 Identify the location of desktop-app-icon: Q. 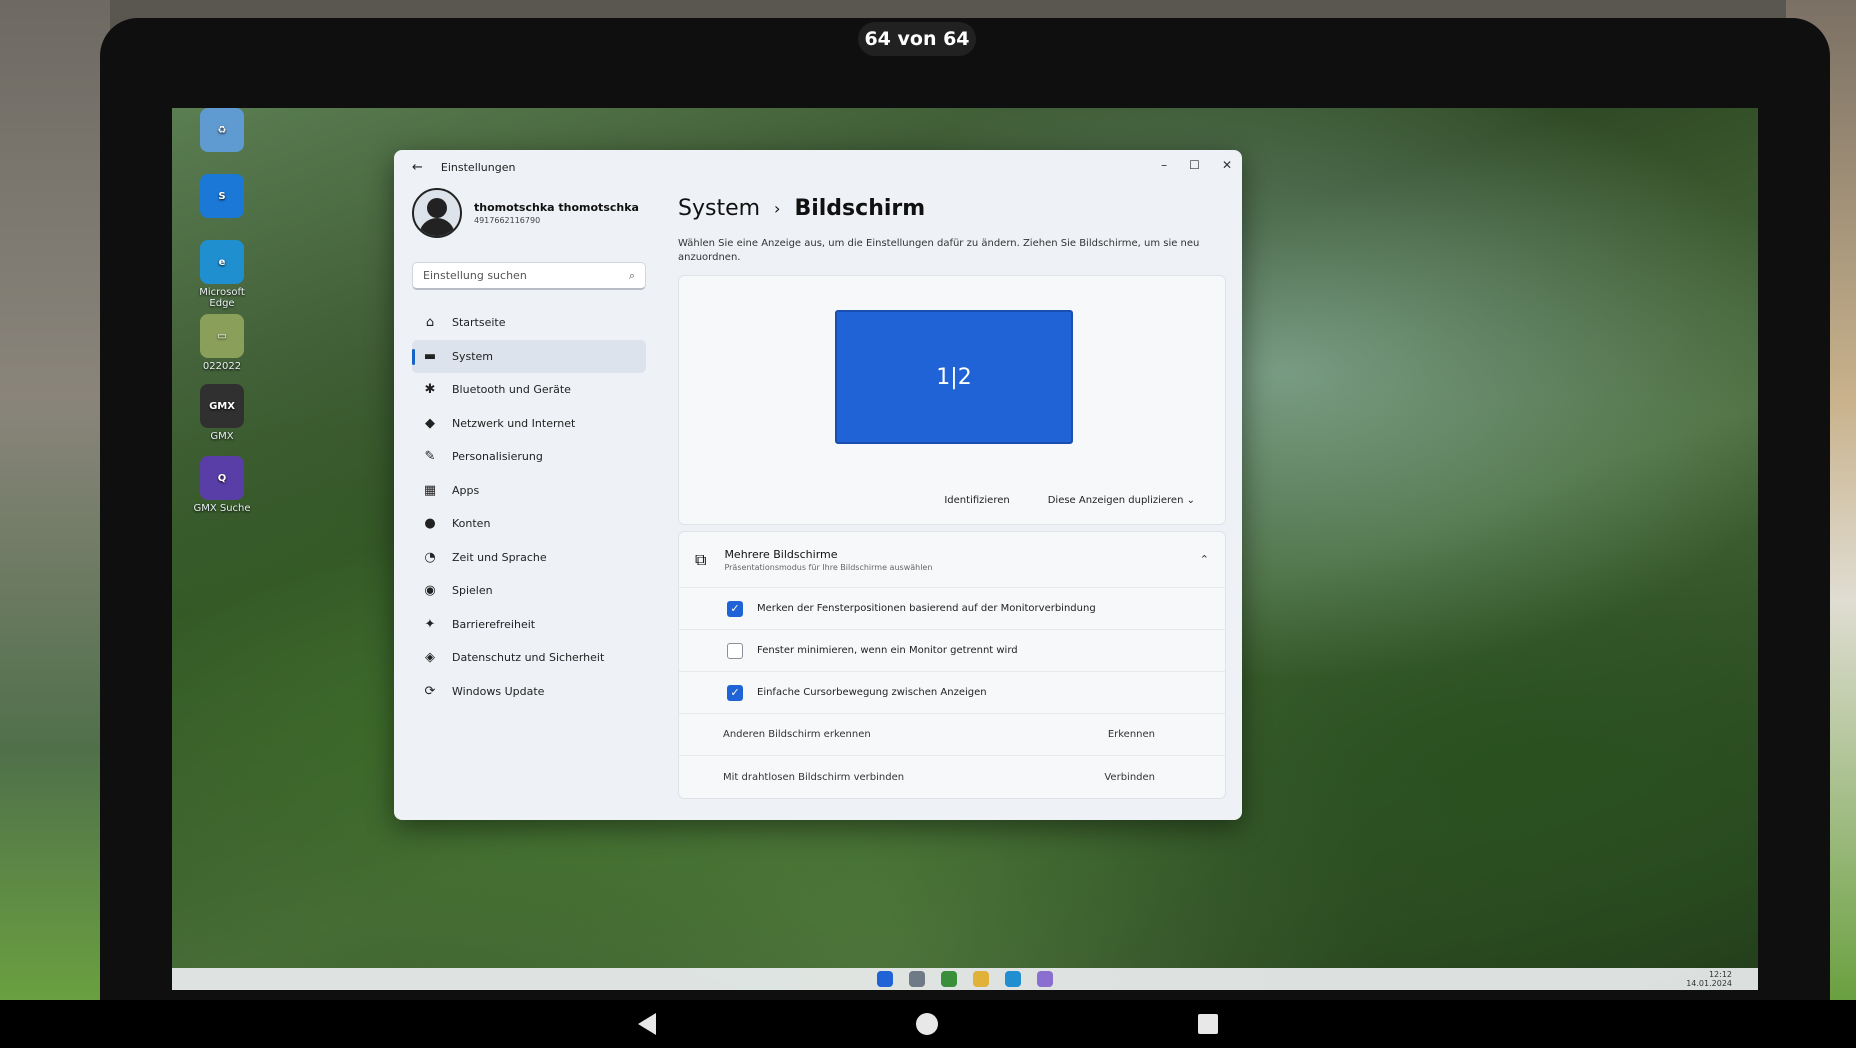
(222, 478).